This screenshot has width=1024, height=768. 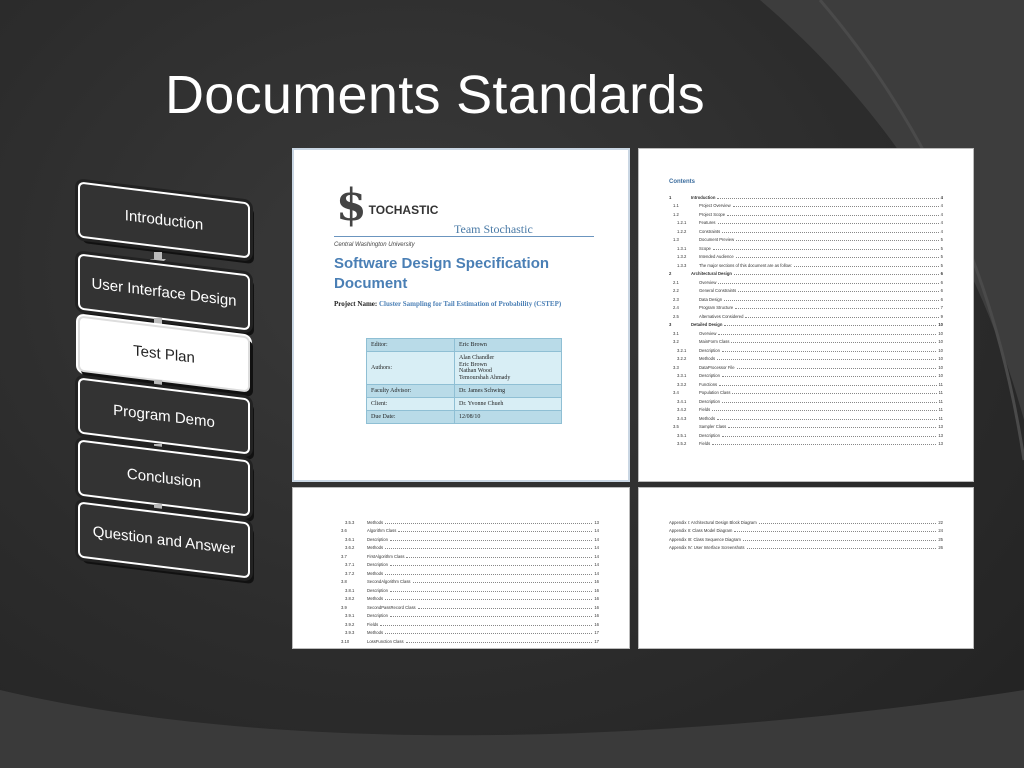 I want to click on step-label: Program Demo, so click(x=164, y=416).